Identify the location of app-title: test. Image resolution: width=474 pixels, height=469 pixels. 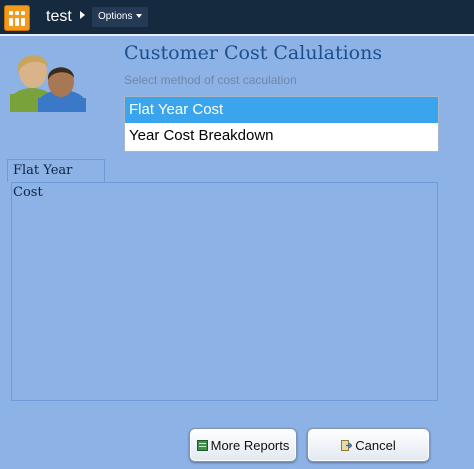
(59, 17).